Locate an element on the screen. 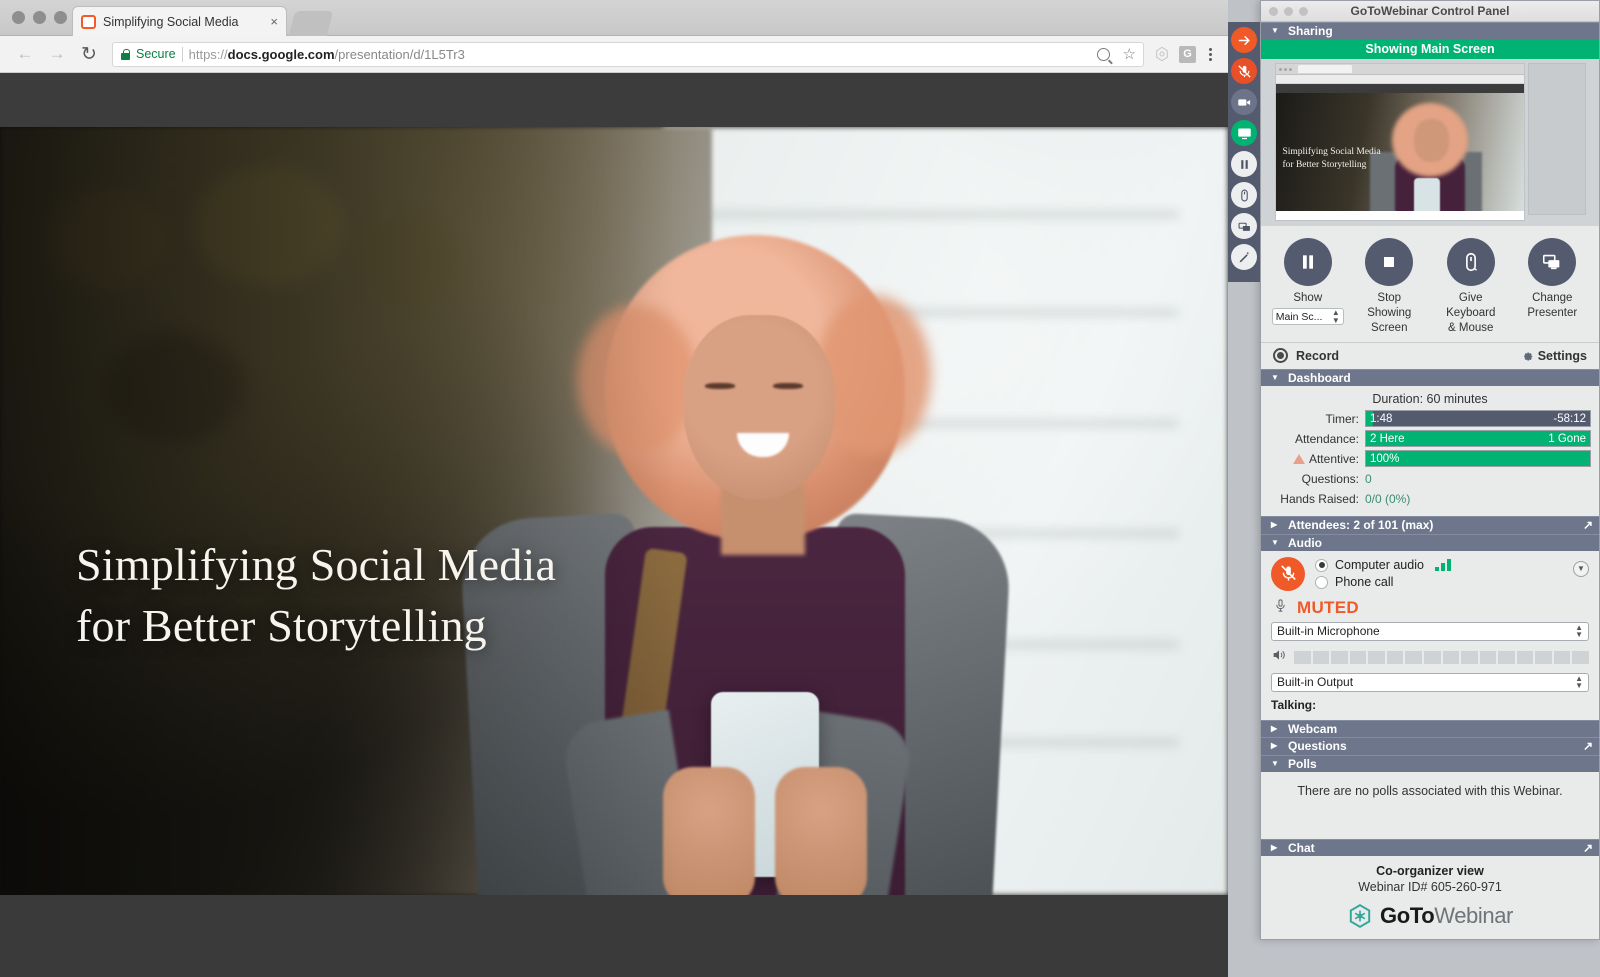 The height and width of the screenshot is (977, 1600). forward-button: → is located at coordinates (57, 54).